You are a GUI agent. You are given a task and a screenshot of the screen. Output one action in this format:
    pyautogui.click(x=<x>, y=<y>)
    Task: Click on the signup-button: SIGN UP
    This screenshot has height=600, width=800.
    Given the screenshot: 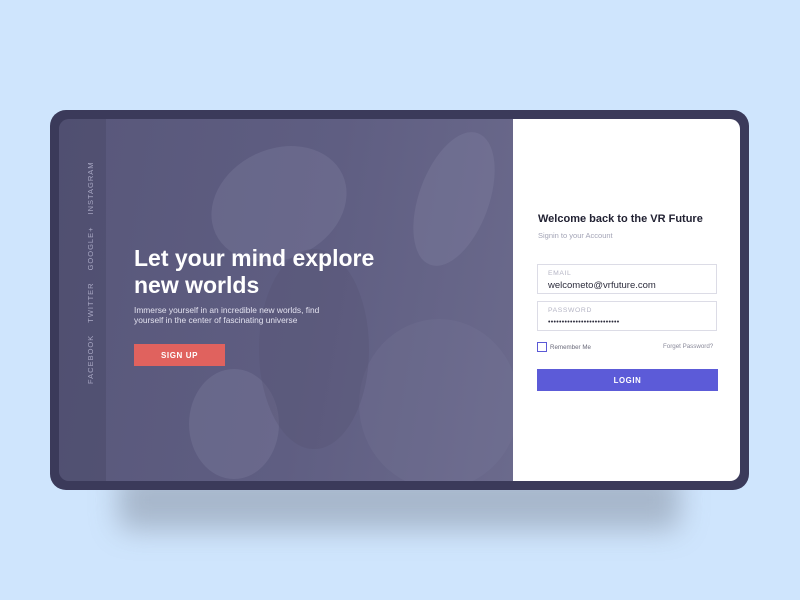 What is the action you would take?
    pyautogui.click(x=179, y=355)
    